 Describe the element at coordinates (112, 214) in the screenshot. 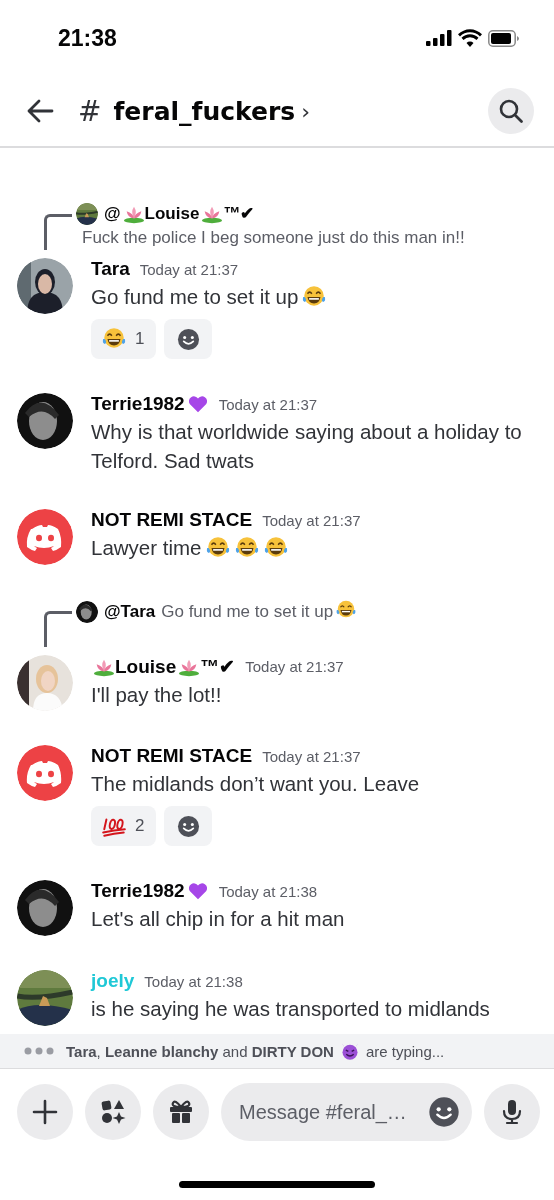

I see `reply-author-name: @` at that location.